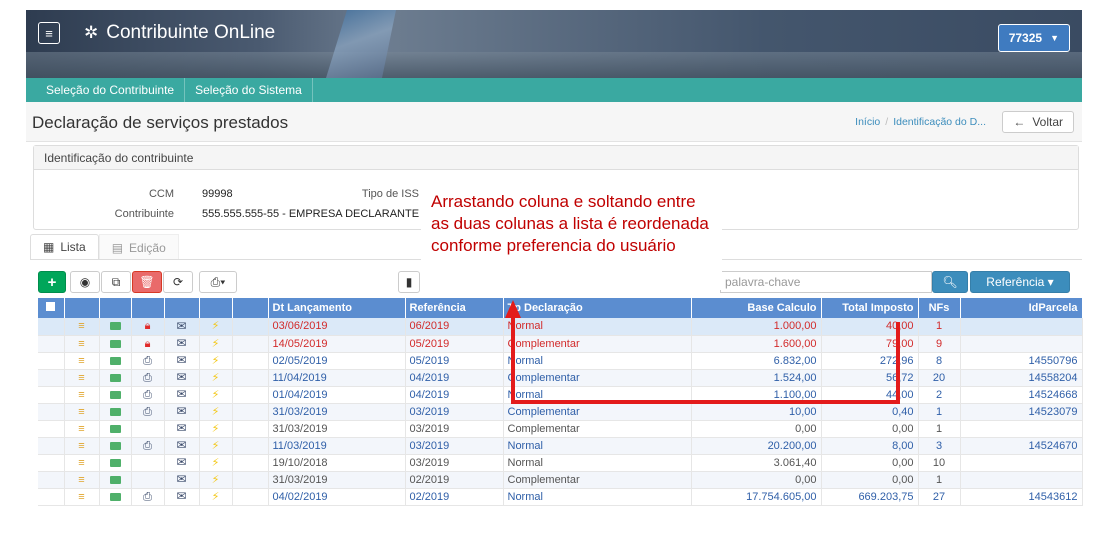 This screenshot has width=1096, height=538. What do you see at coordinates (1033, 38) in the screenshot?
I see `ccm-dropdown-button: 77325 ▼` at bounding box center [1033, 38].